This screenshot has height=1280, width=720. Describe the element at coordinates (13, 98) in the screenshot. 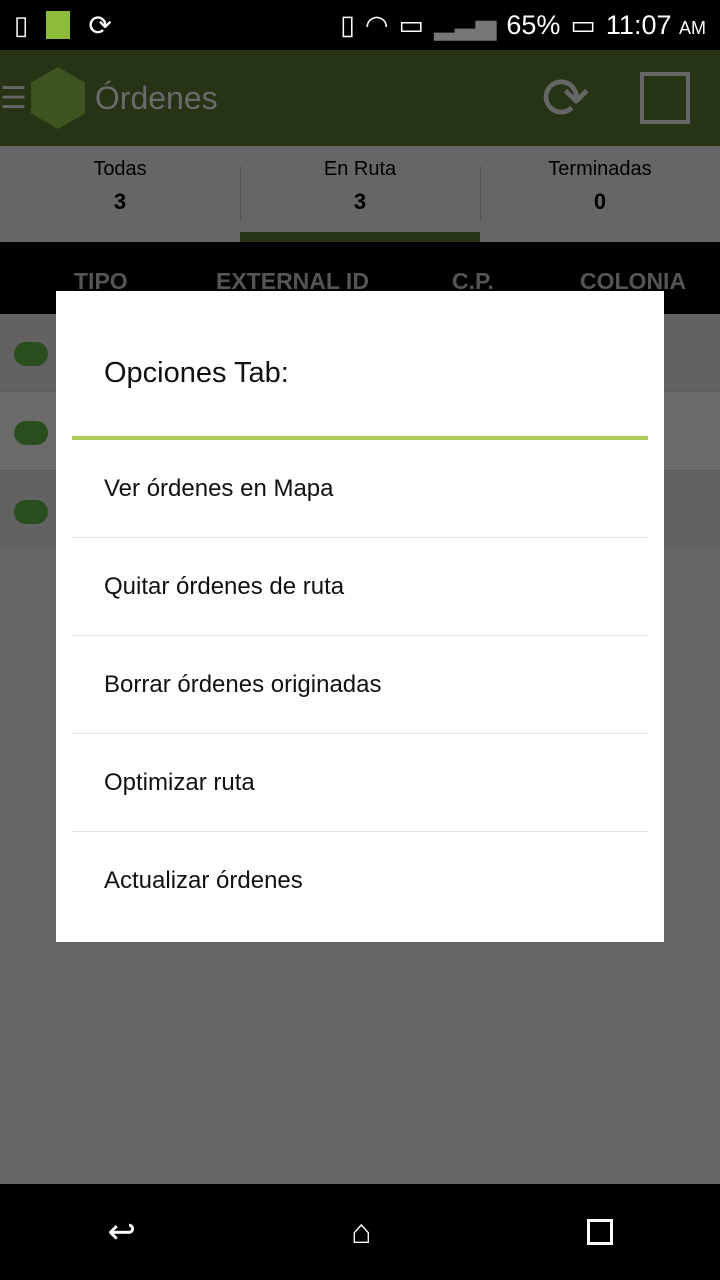

I see `menu-icon: ☰` at that location.